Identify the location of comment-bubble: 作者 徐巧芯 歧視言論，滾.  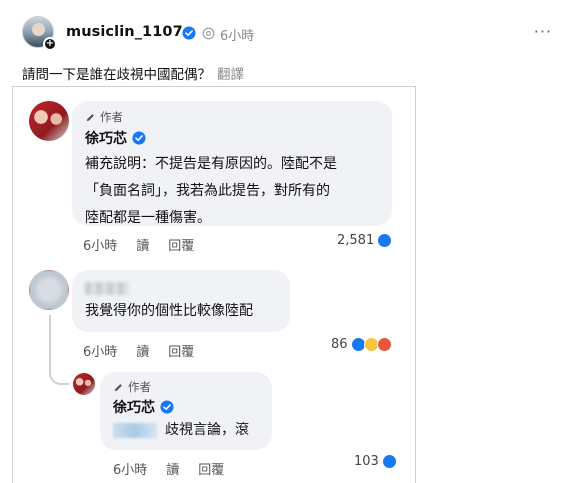
(186, 411).